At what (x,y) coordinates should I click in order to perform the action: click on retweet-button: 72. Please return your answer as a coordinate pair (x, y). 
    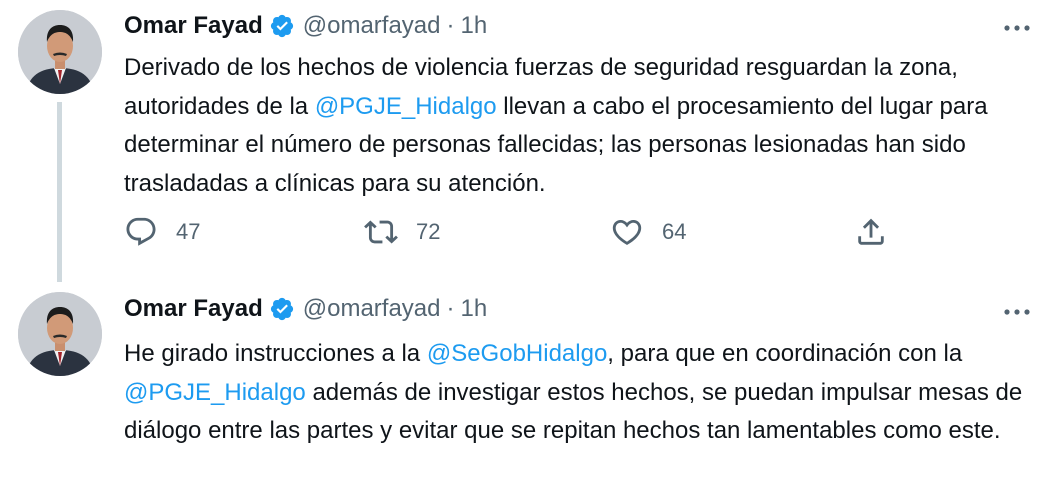
    Looking at the image, I should click on (402, 232).